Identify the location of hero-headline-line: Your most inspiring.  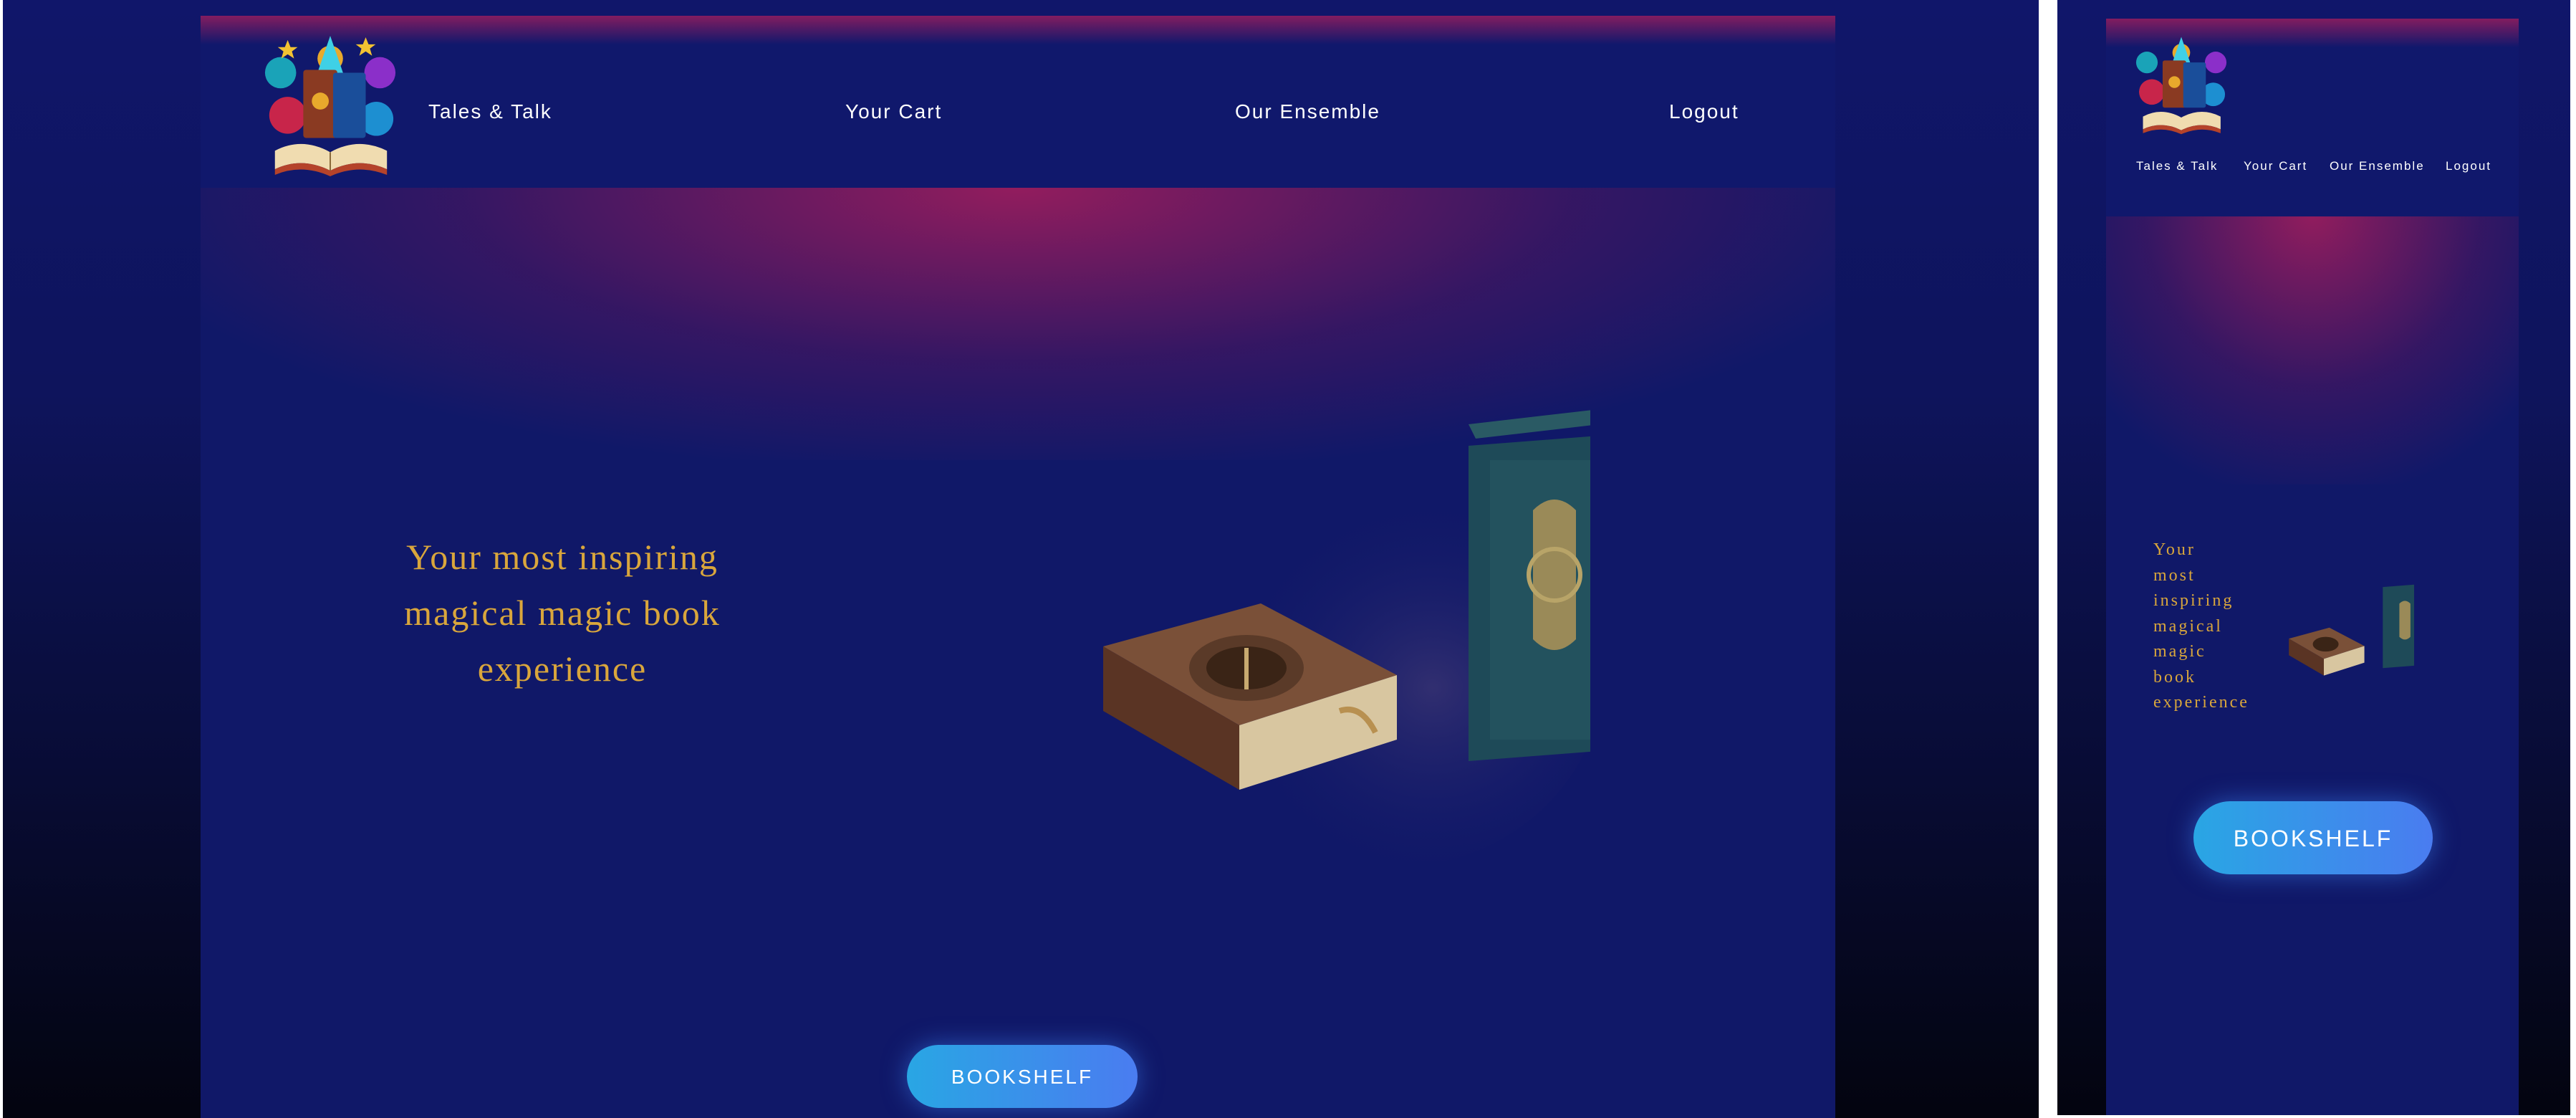
(562, 557).